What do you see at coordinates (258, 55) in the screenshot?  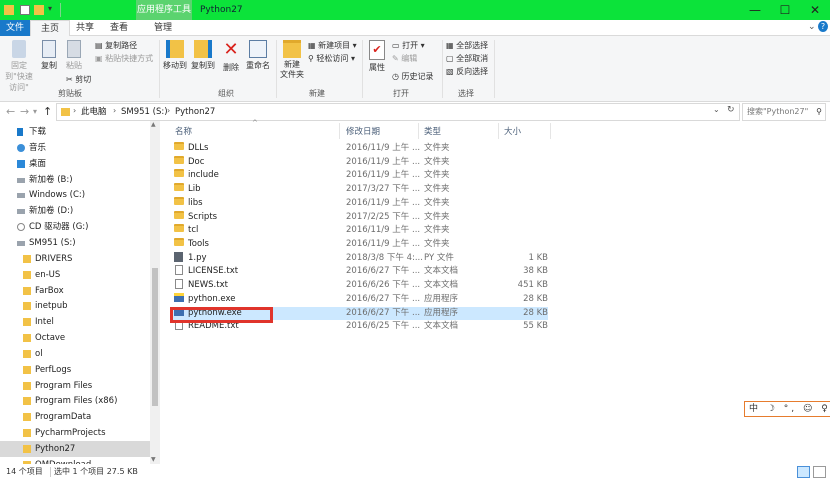 I see `rename-button: 重命名` at bounding box center [258, 55].